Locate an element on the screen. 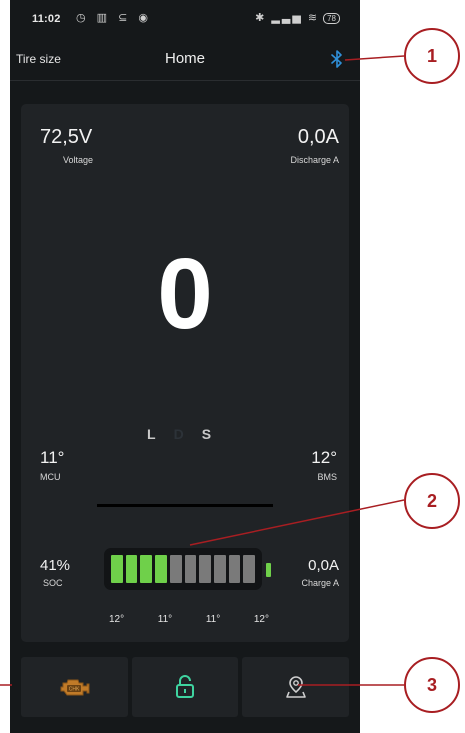 The image size is (465, 733). charge-value: 0,0A is located at coordinates (323, 565).